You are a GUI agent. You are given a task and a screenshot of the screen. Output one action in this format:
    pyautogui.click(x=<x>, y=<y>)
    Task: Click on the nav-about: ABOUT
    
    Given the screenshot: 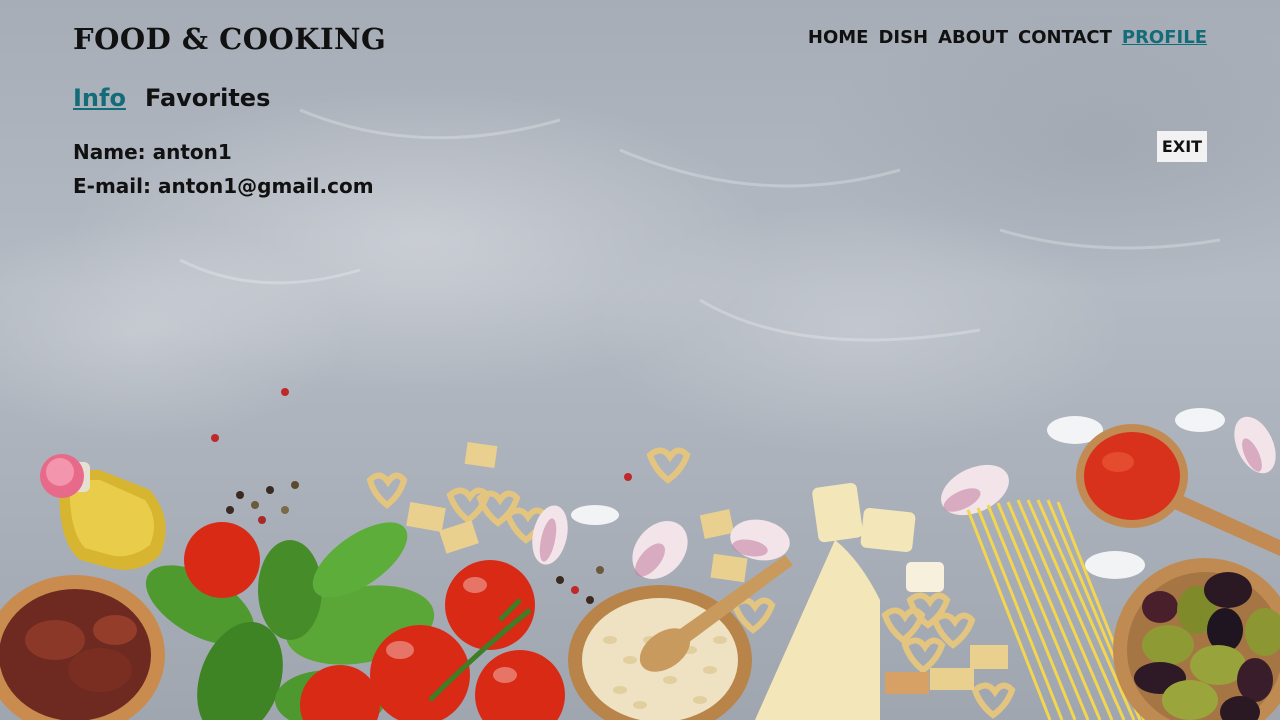 What is the action you would take?
    pyautogui.click(x=973, y=37)
    